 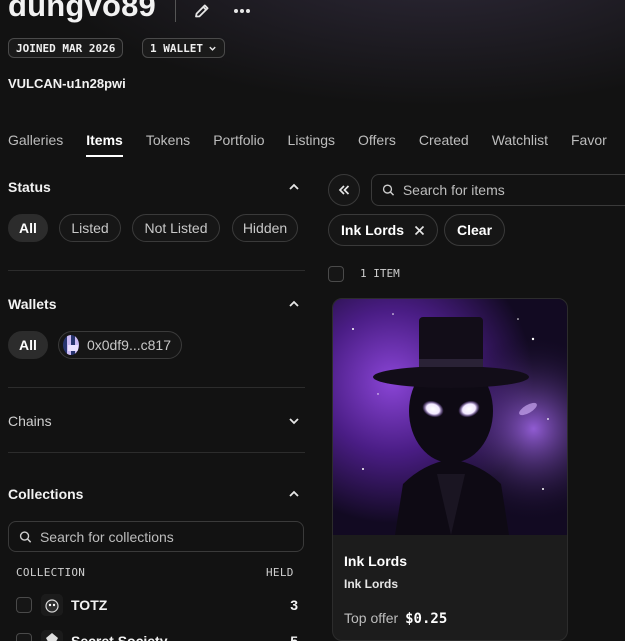 I want to click on items-count: 1 ITEM, so click(x=380, y=273).